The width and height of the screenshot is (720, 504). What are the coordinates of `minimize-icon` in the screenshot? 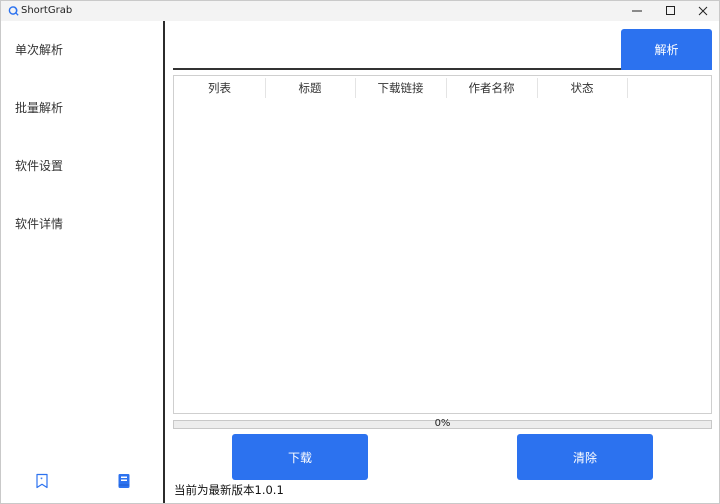 It's located at (637, 11).